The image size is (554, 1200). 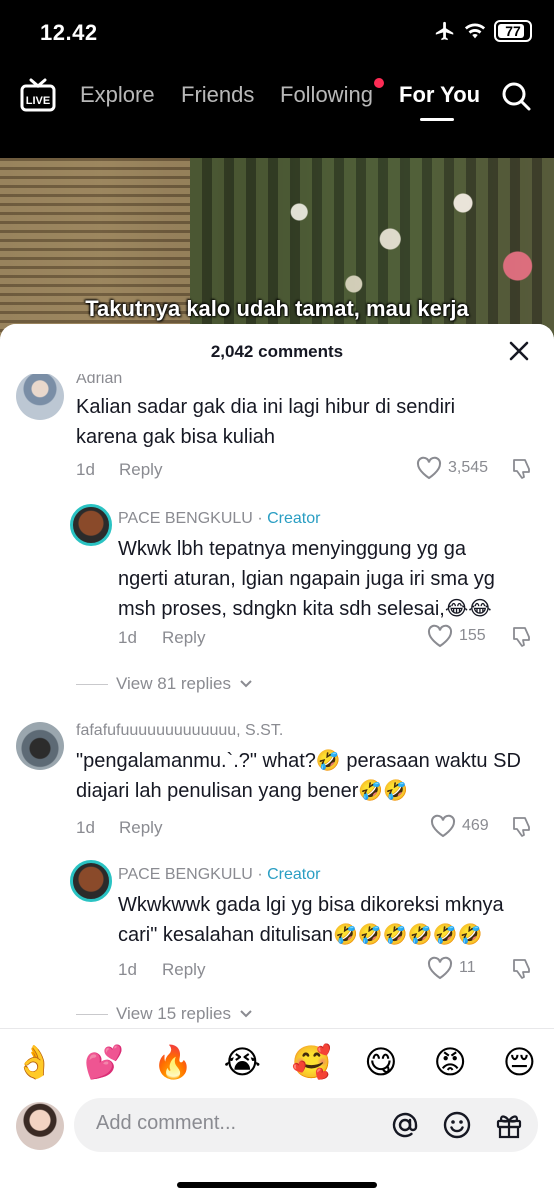 What do you see at coordinates (117, 95) in the screenshot?
I see `tab-explore: Explore` at bounding box center [117, 95].